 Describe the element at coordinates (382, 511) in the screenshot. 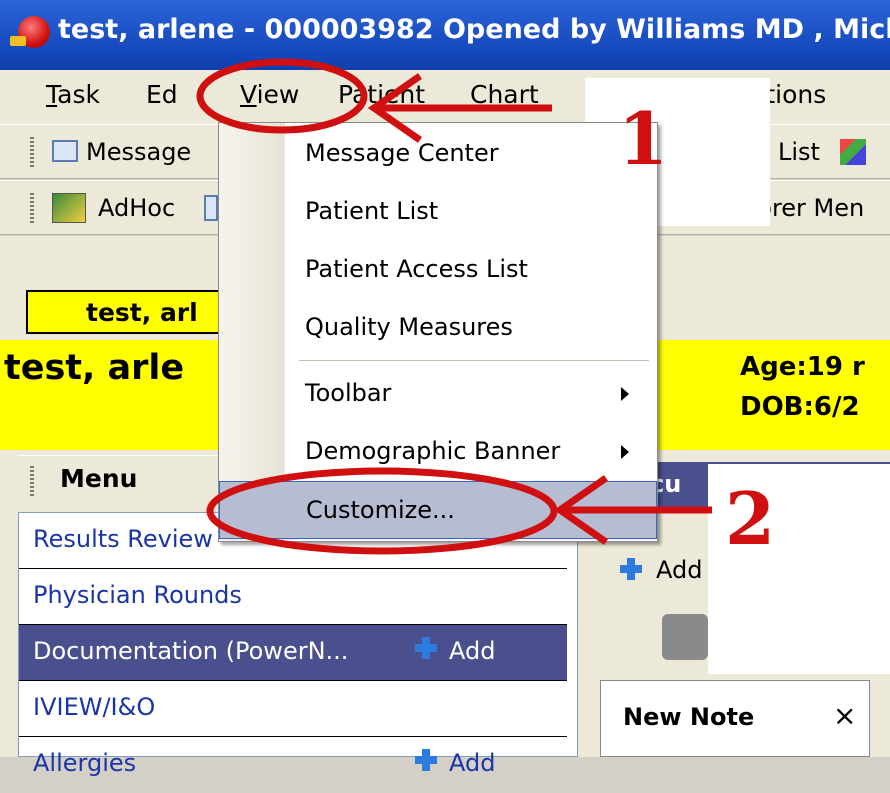

I see `annotation-circle-customize` at that location.